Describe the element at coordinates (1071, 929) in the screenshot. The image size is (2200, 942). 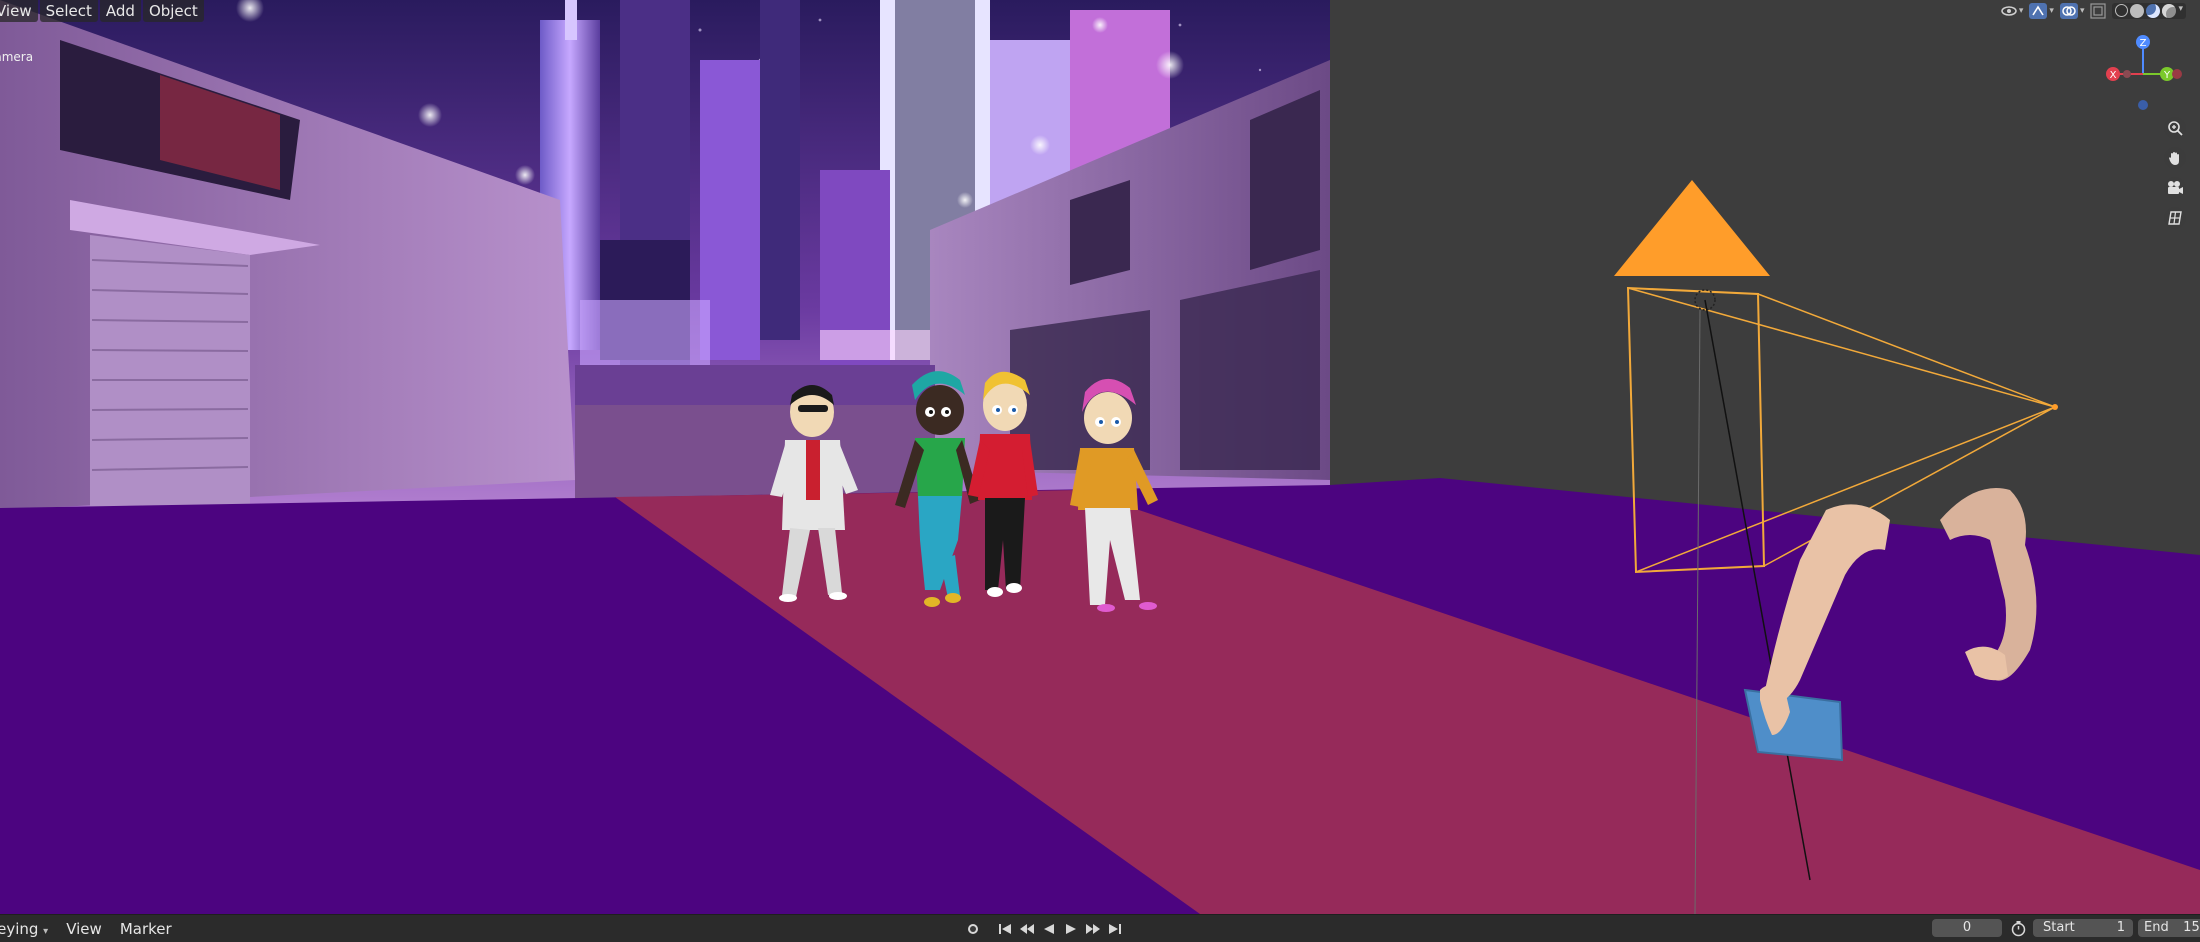
I see `play-icon` at that location.